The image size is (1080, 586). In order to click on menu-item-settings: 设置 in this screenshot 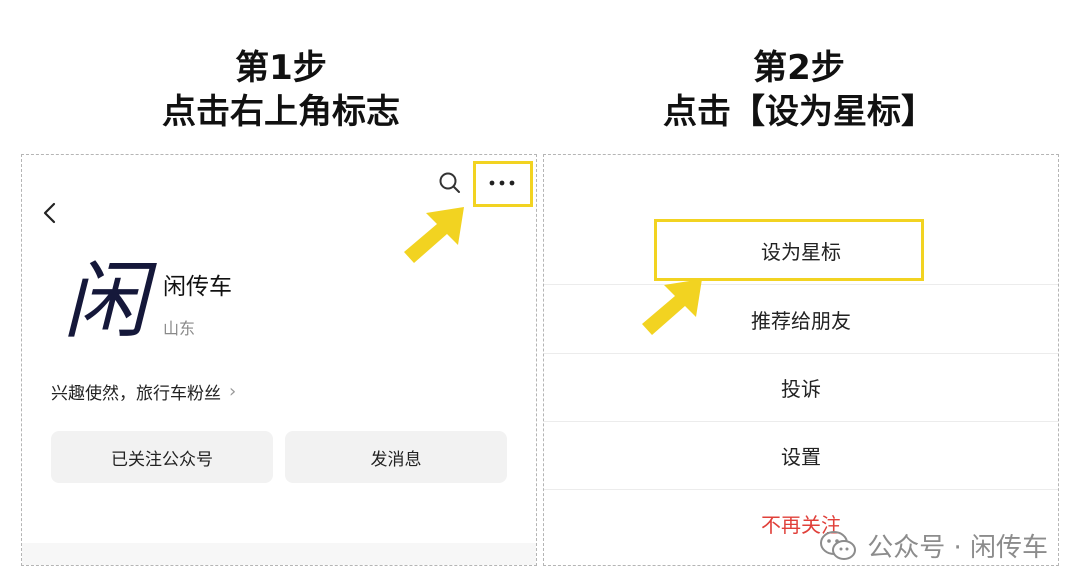, I will do `click(801, 455)`.